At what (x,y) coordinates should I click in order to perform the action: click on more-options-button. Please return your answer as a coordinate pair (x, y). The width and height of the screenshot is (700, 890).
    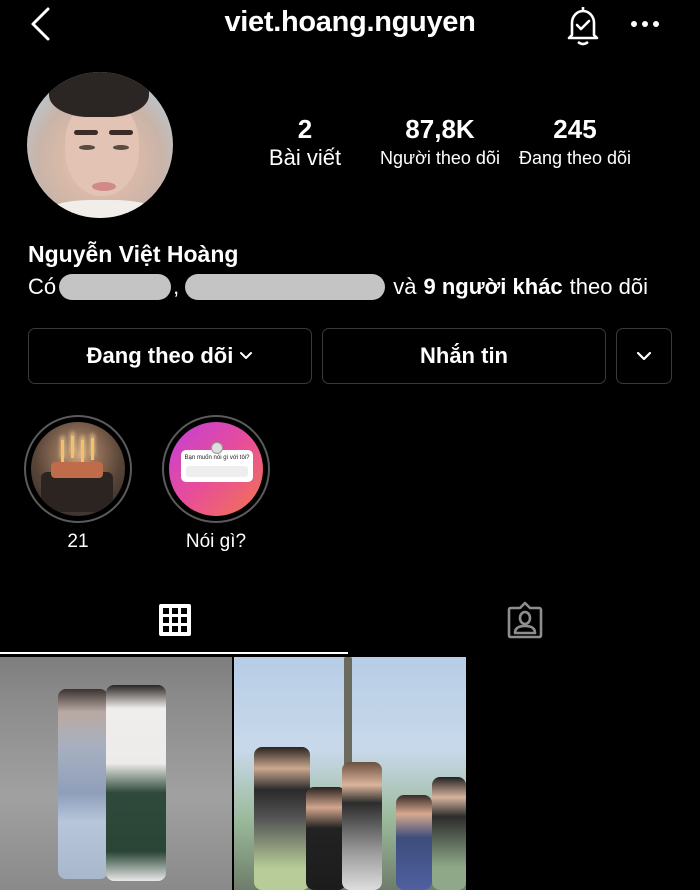
    Looking at the image, I should click on (645, 24).